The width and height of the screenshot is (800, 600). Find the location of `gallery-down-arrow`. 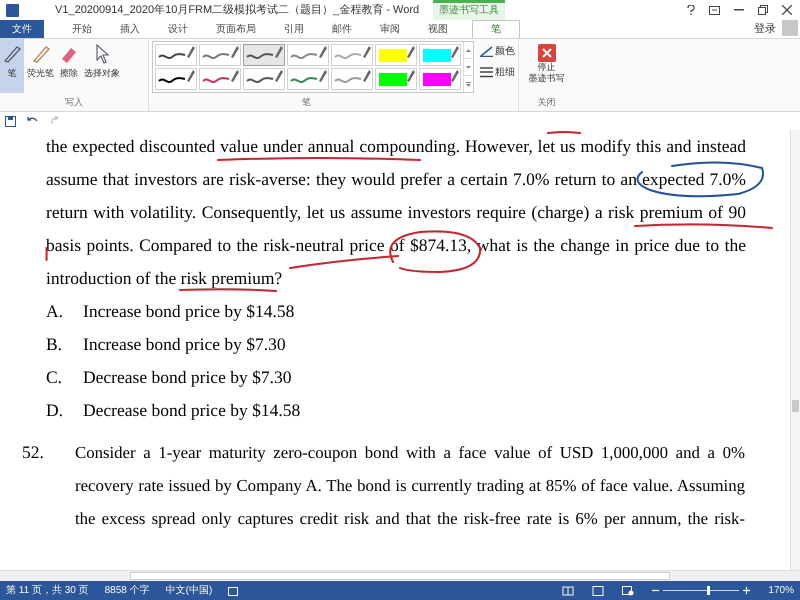

gallery-down-arrow is located at coordinates (468, 67).